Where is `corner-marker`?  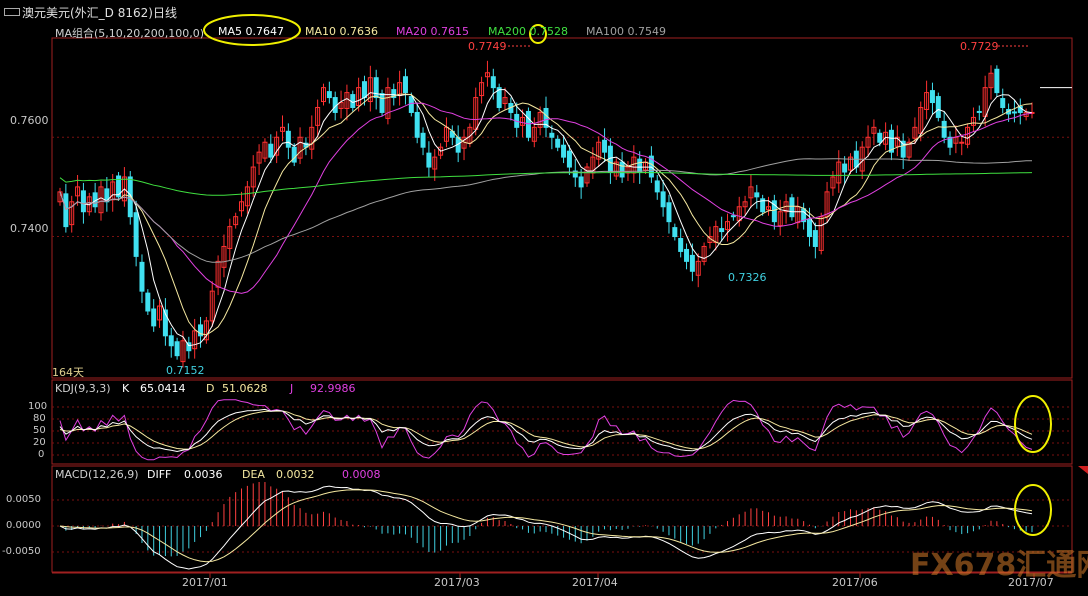 corner-marker is located at coordinates (1083, 470).